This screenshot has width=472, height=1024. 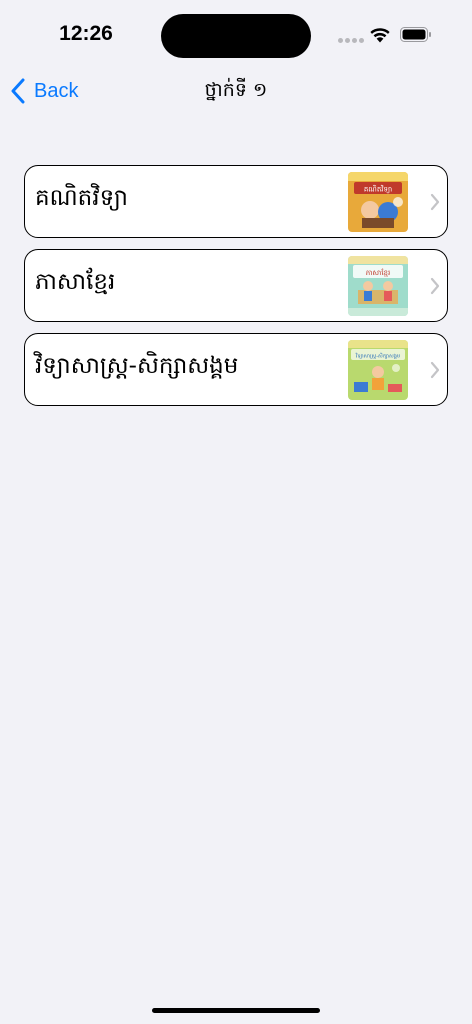 I want to click on list-item-khmer: ភាសាខ្មែរ ភាសាខ្មែរ, so click(x=236, y=285).